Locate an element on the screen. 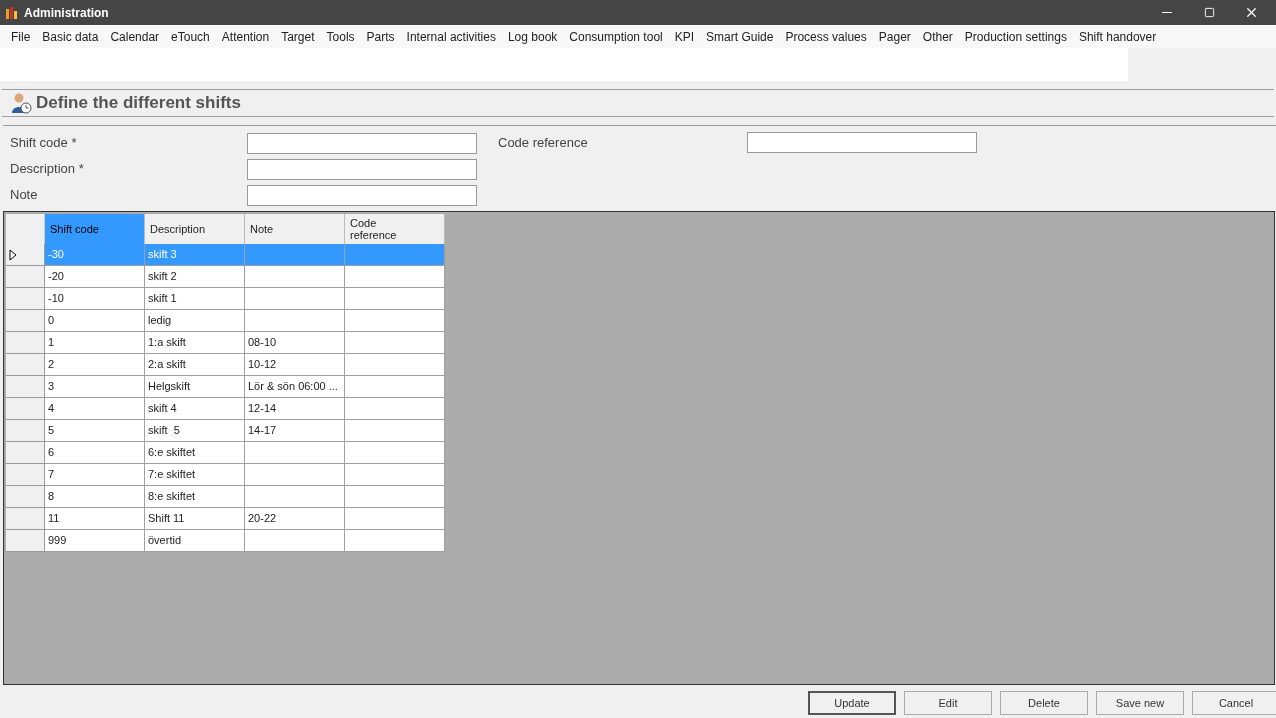 The height and width of the screenshot is (718, 1276). table-row: 4 skift 4 12-14 is located at coordinates (225, 409).